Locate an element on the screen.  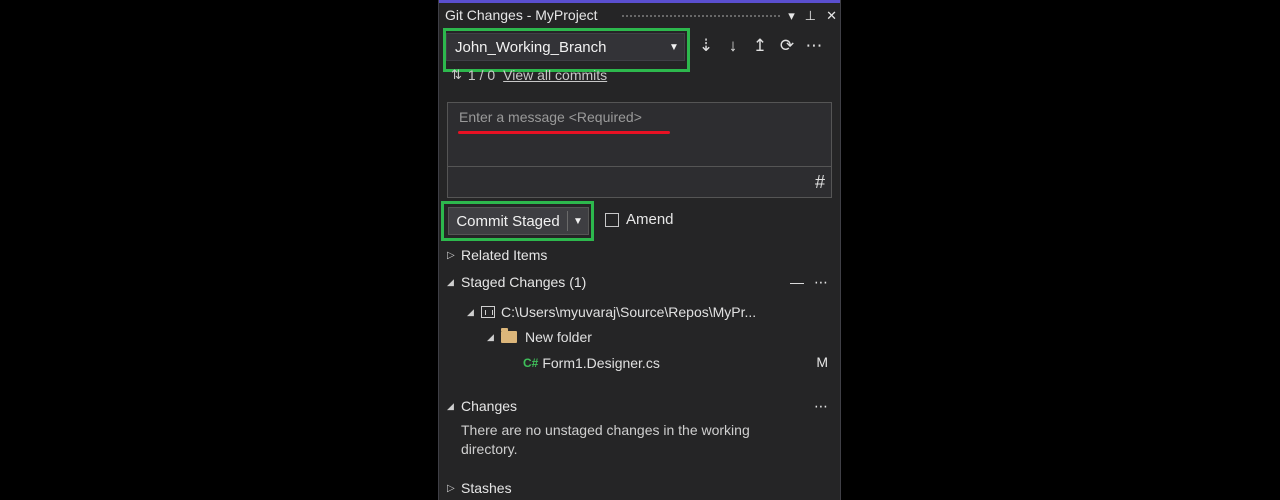
staged-changes-header: ◢ Staged Changes (1) is located at coordinates (516, 282).